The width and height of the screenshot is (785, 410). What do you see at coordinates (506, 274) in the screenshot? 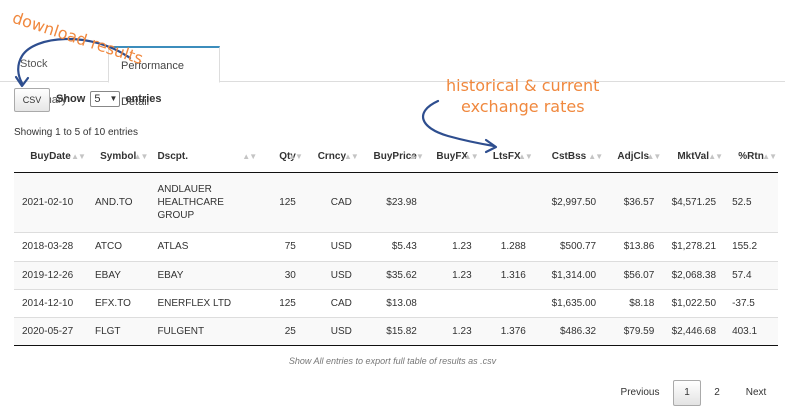
I see `cell-ltsfx: 1.316` at bounding box center [506, 274].